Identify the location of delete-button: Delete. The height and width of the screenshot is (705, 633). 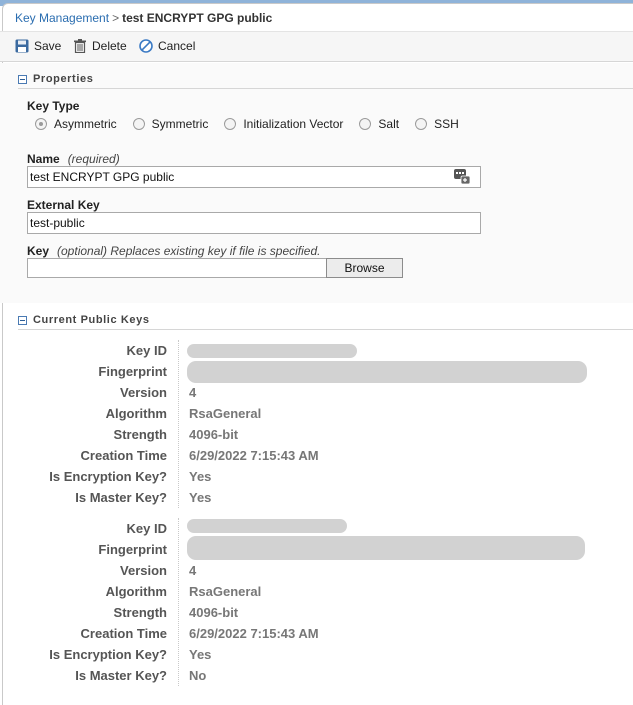
(100, 46).